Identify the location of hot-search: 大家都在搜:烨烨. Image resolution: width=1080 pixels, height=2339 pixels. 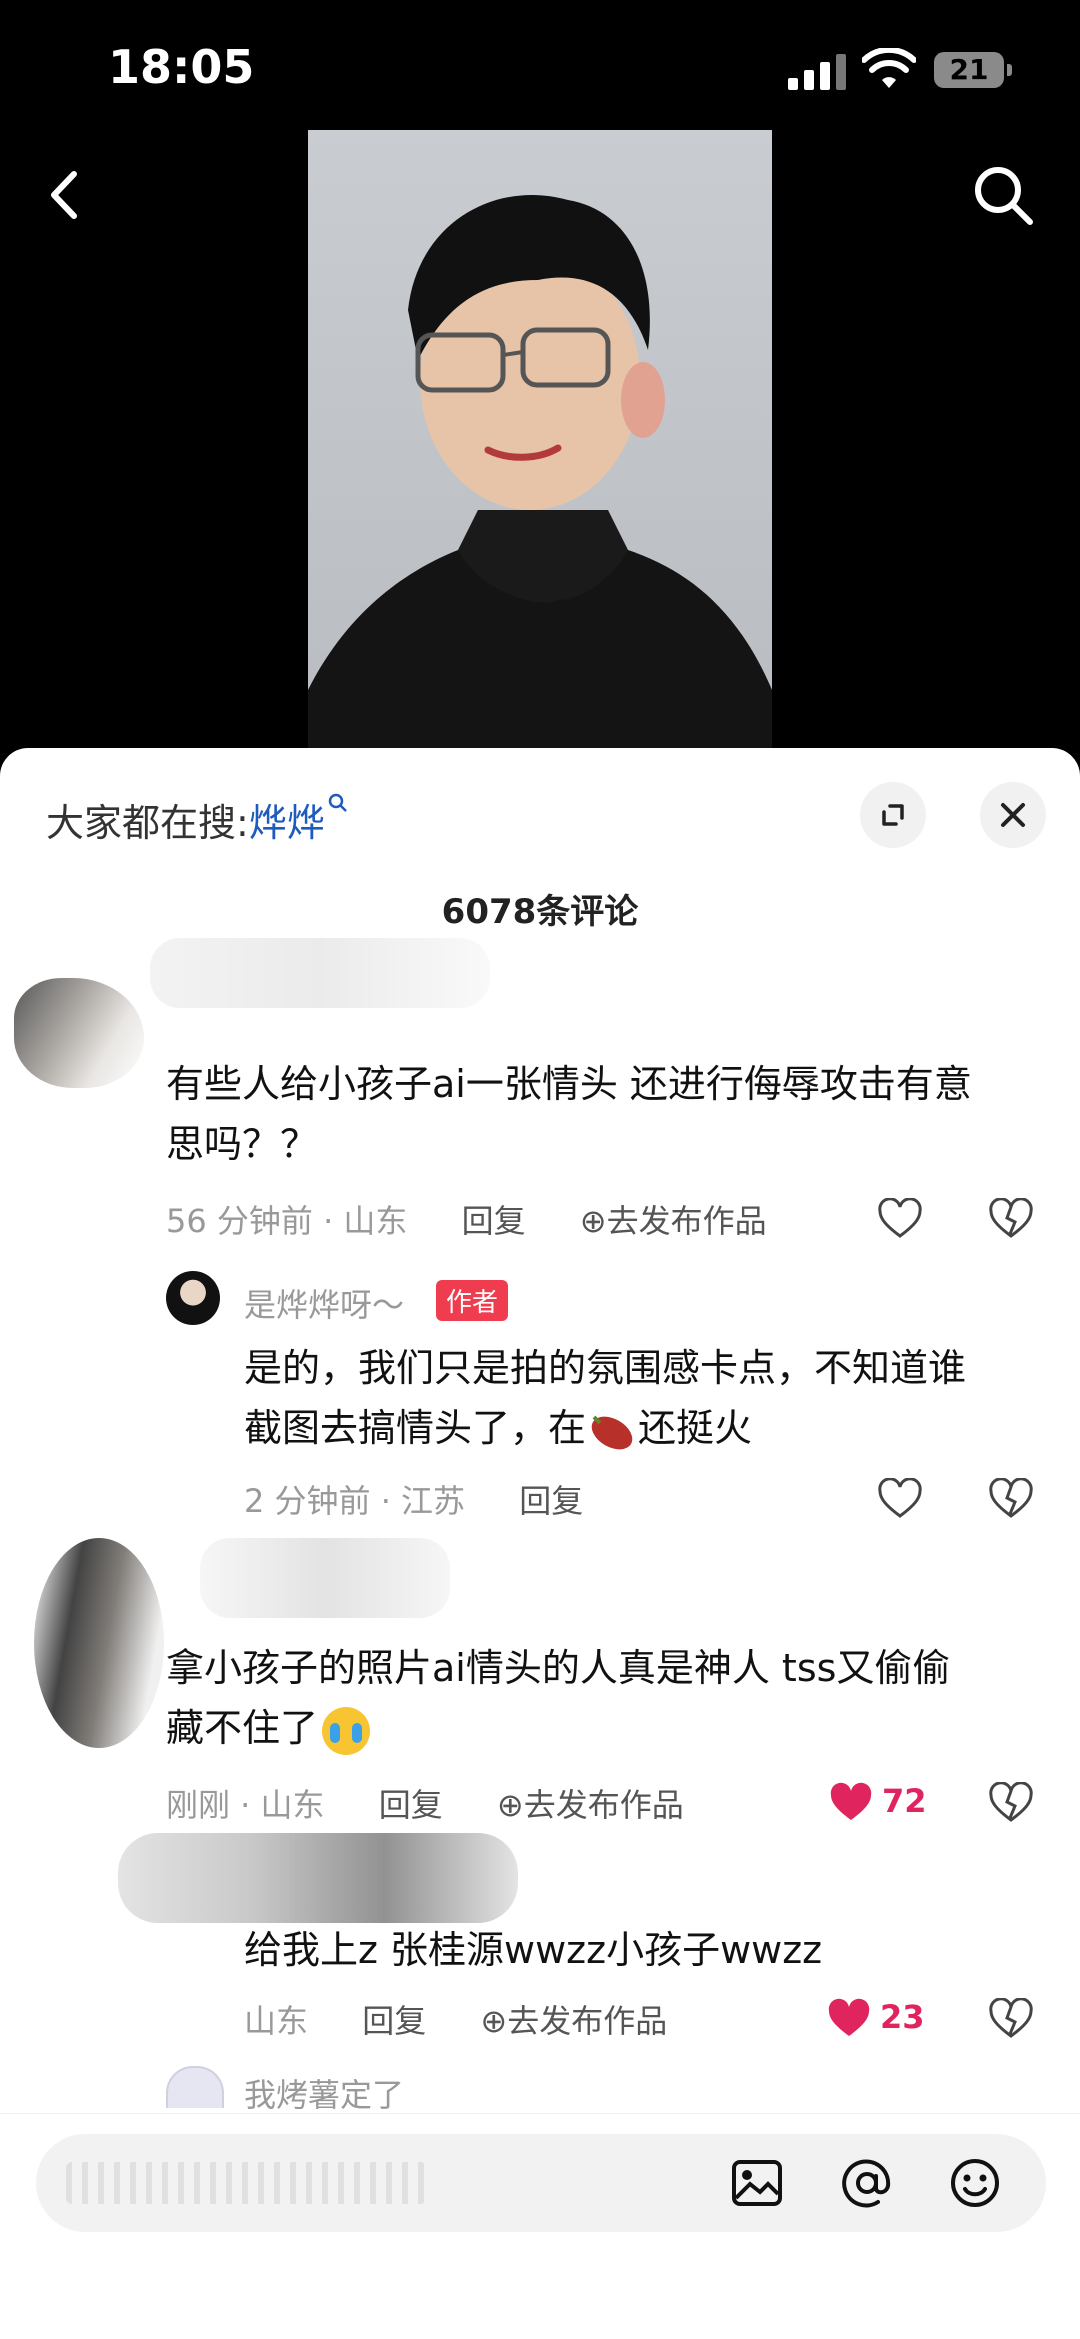
(197, 819).